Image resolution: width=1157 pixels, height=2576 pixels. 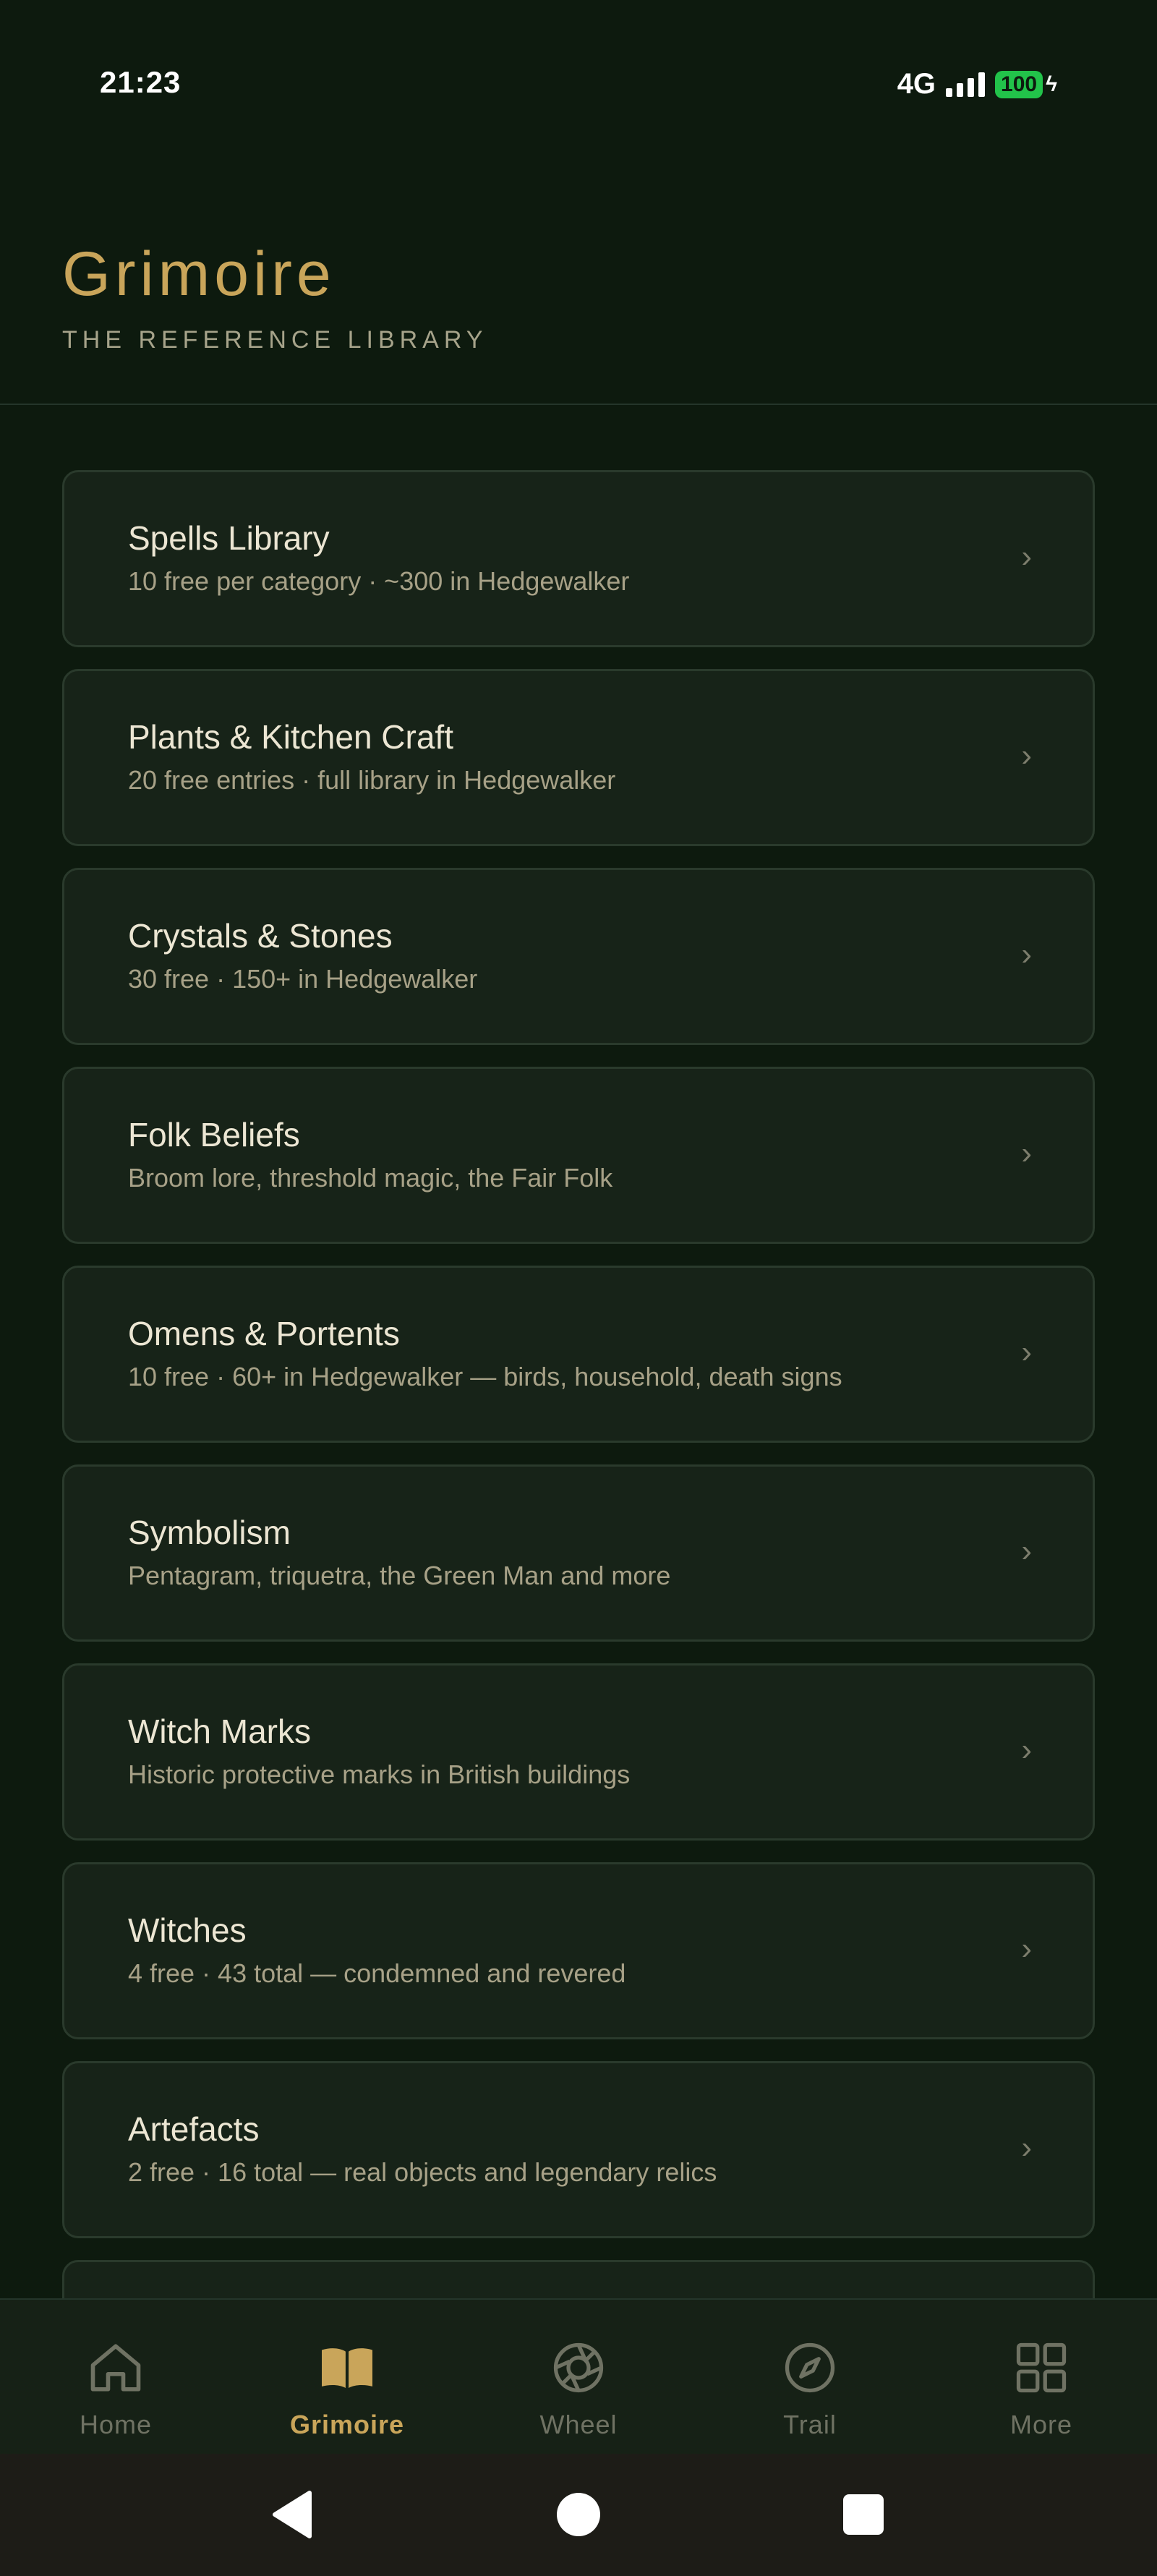 What do you see at coordinates (264, 1333) in the screenshot?
I see `category-title: Omens & Portents` at bounding box center [264, 1333].